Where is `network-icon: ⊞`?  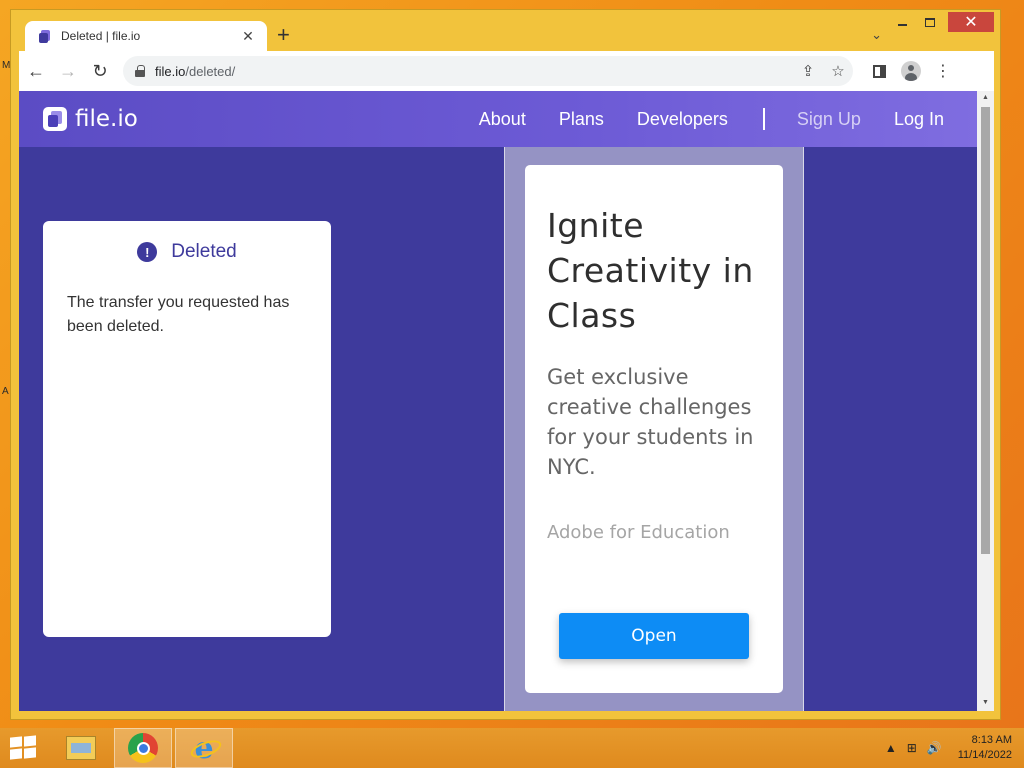 network-icon: ⊞ is located at coordinates (912, 748).